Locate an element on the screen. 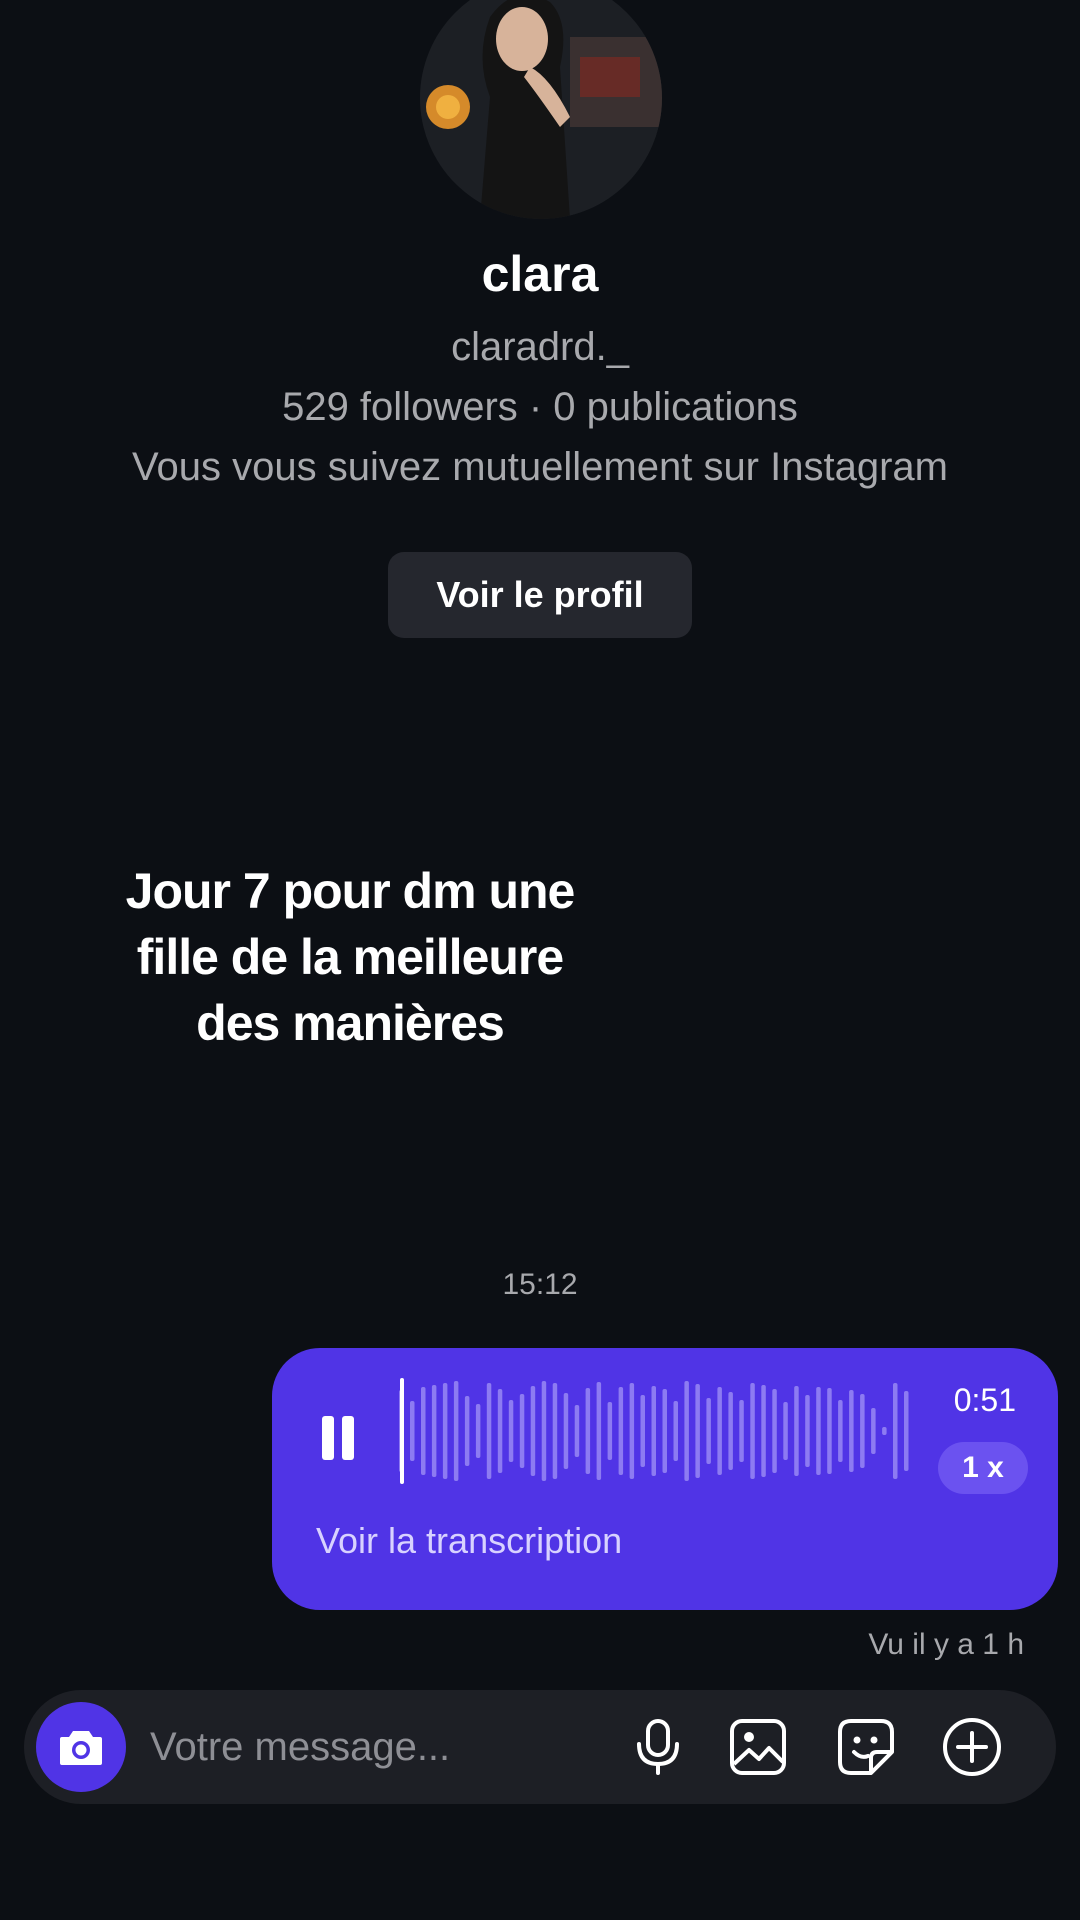 The image size is (1080, 1920). sticker-icon is located at coordinates (866, 1747).